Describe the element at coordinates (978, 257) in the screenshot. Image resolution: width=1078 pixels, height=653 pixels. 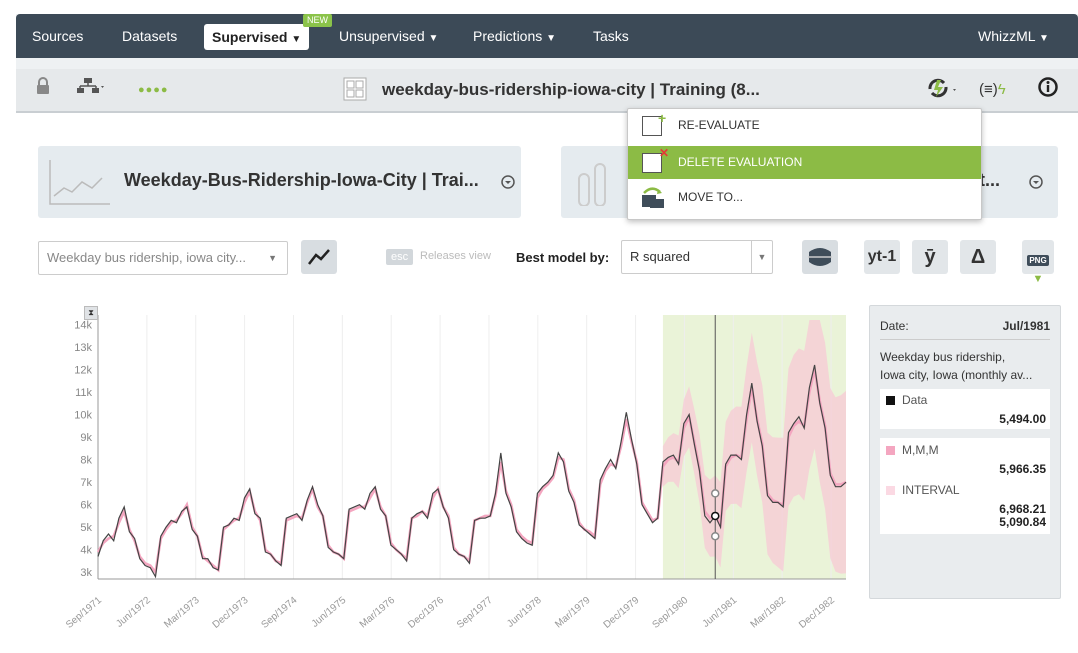
I see `delta-button: Δ` at that location.